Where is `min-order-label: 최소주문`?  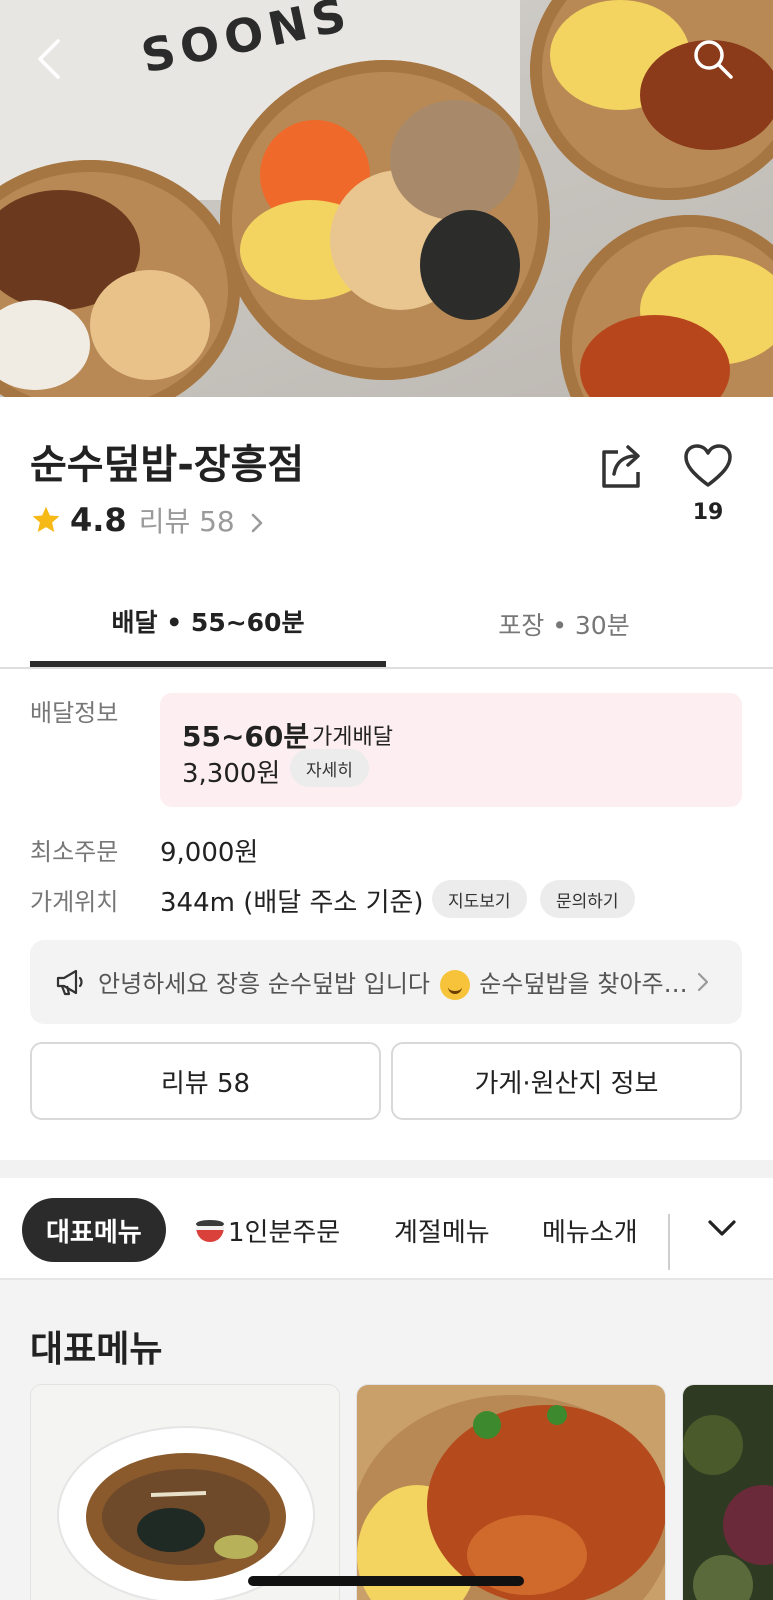 min-order-label: 최소주문 is located at coordinates (74, 852).